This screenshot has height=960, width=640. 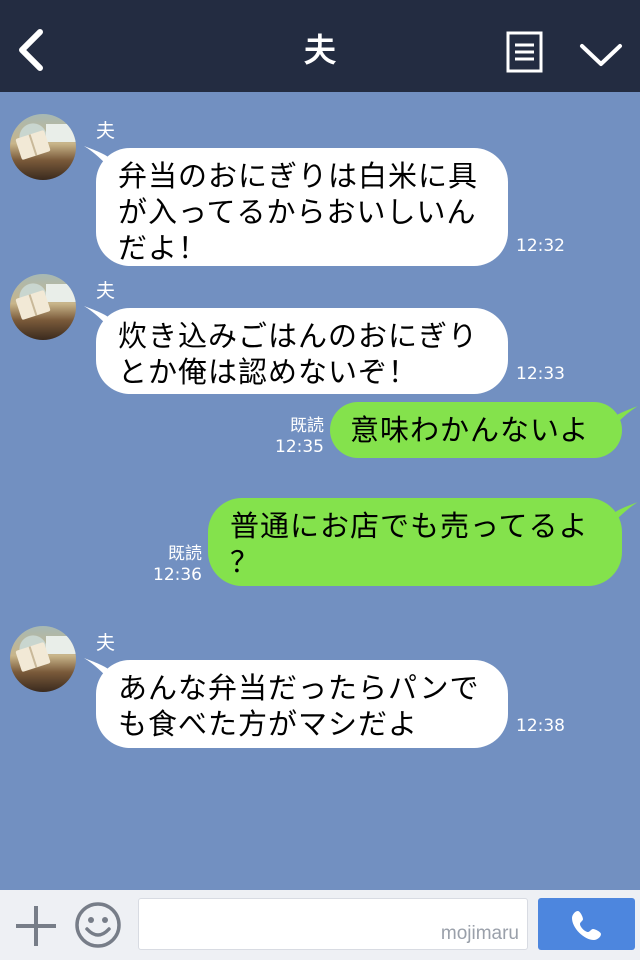 I want to click on plus-icon, so click(x=36, y=926).